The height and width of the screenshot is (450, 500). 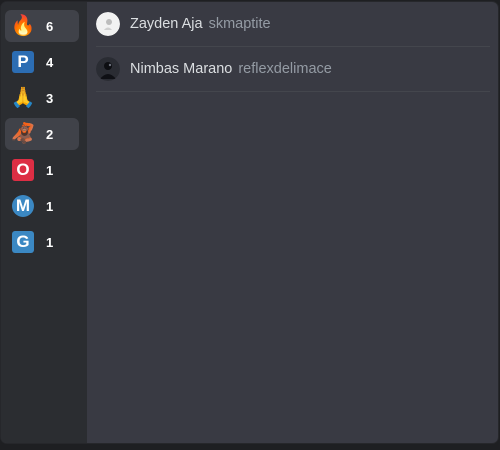 What do you see at coordinates (42, 98) in the screenshot?
I see `reaction-pray: 🙏 3` at bounding box center [42, 98].